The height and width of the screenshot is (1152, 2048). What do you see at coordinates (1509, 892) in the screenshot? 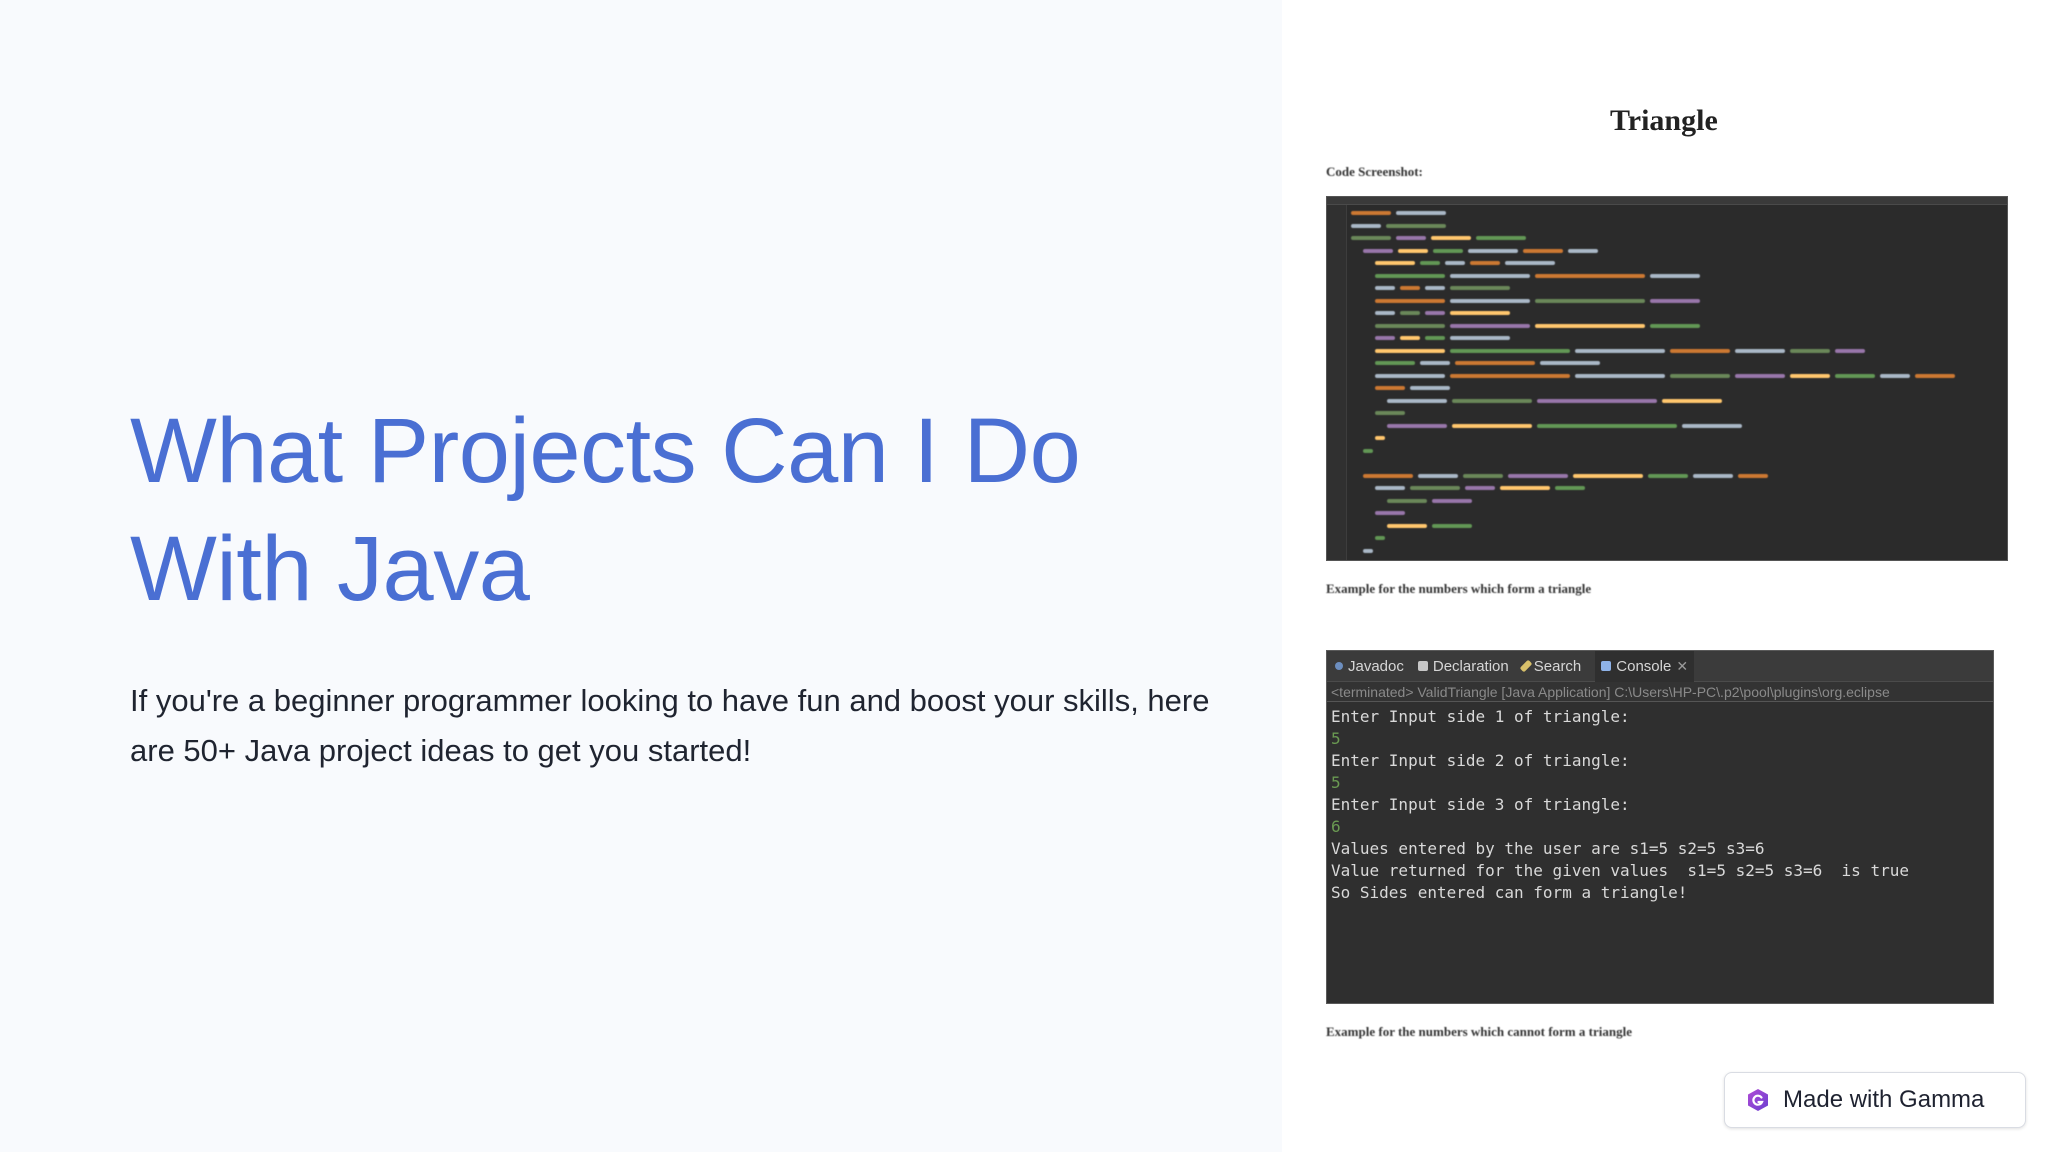
I see `console-line: So Sides entered can form a triangle!` at bounding box center [1509, 892].